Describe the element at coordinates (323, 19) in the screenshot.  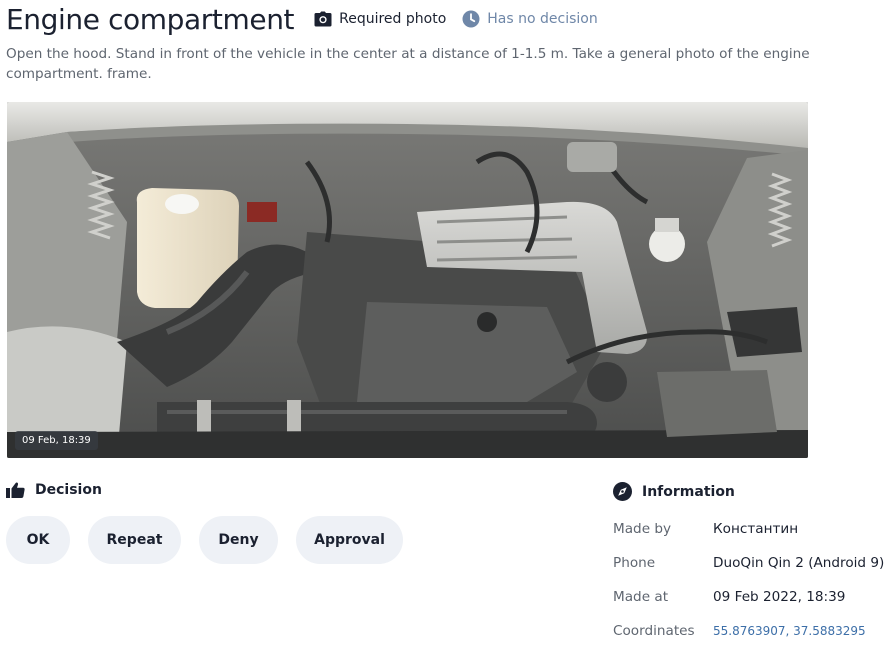
I see `camera-icon` at that location.